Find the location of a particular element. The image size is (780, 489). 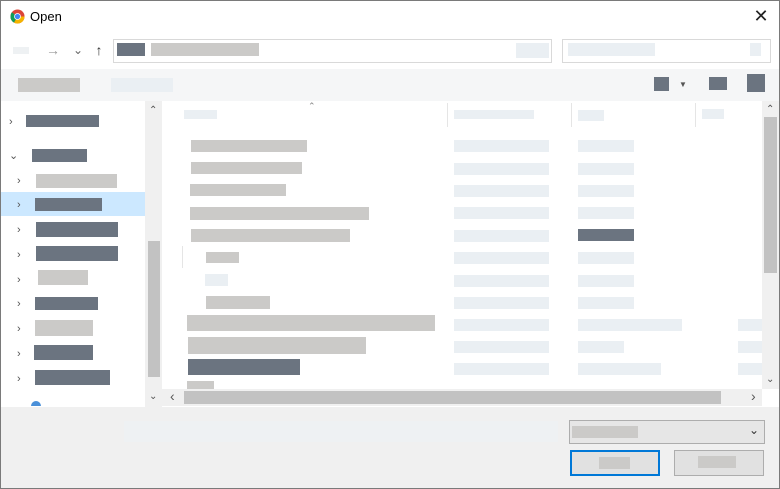

new-folder-button is located at coordinates (142, 85).